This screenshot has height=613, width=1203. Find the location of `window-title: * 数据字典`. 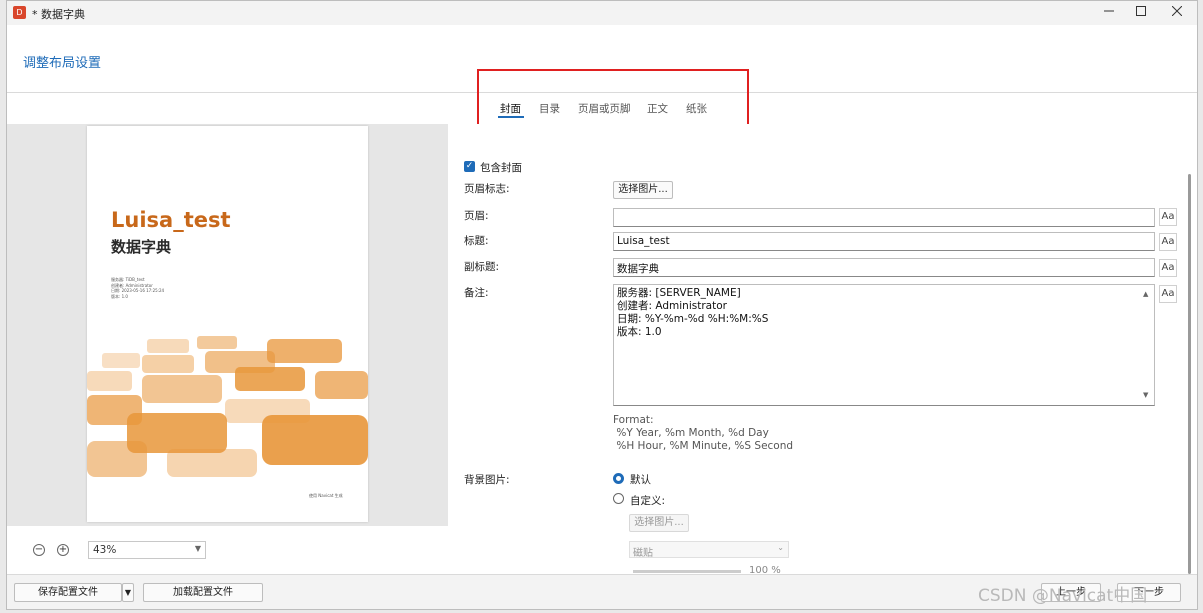

window-title: * 数据字典 is located at coordinates (58, 14).